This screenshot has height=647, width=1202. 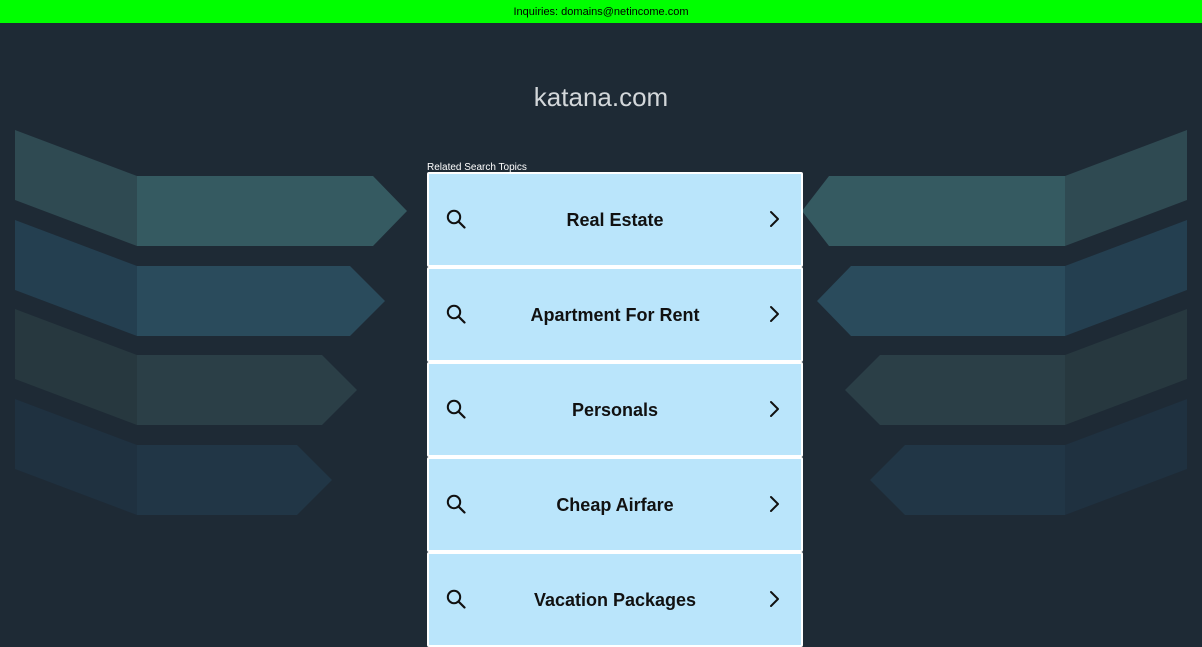 I want to click on topic-link-real-estate: Real Estate, so click(x=615, y=219).